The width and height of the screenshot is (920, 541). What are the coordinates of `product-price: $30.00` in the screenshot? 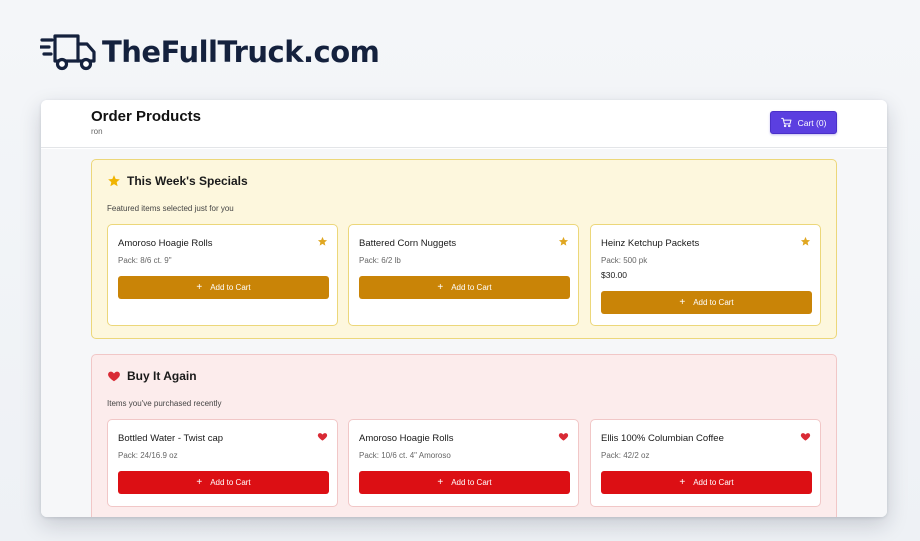 It's located at (614, 275).